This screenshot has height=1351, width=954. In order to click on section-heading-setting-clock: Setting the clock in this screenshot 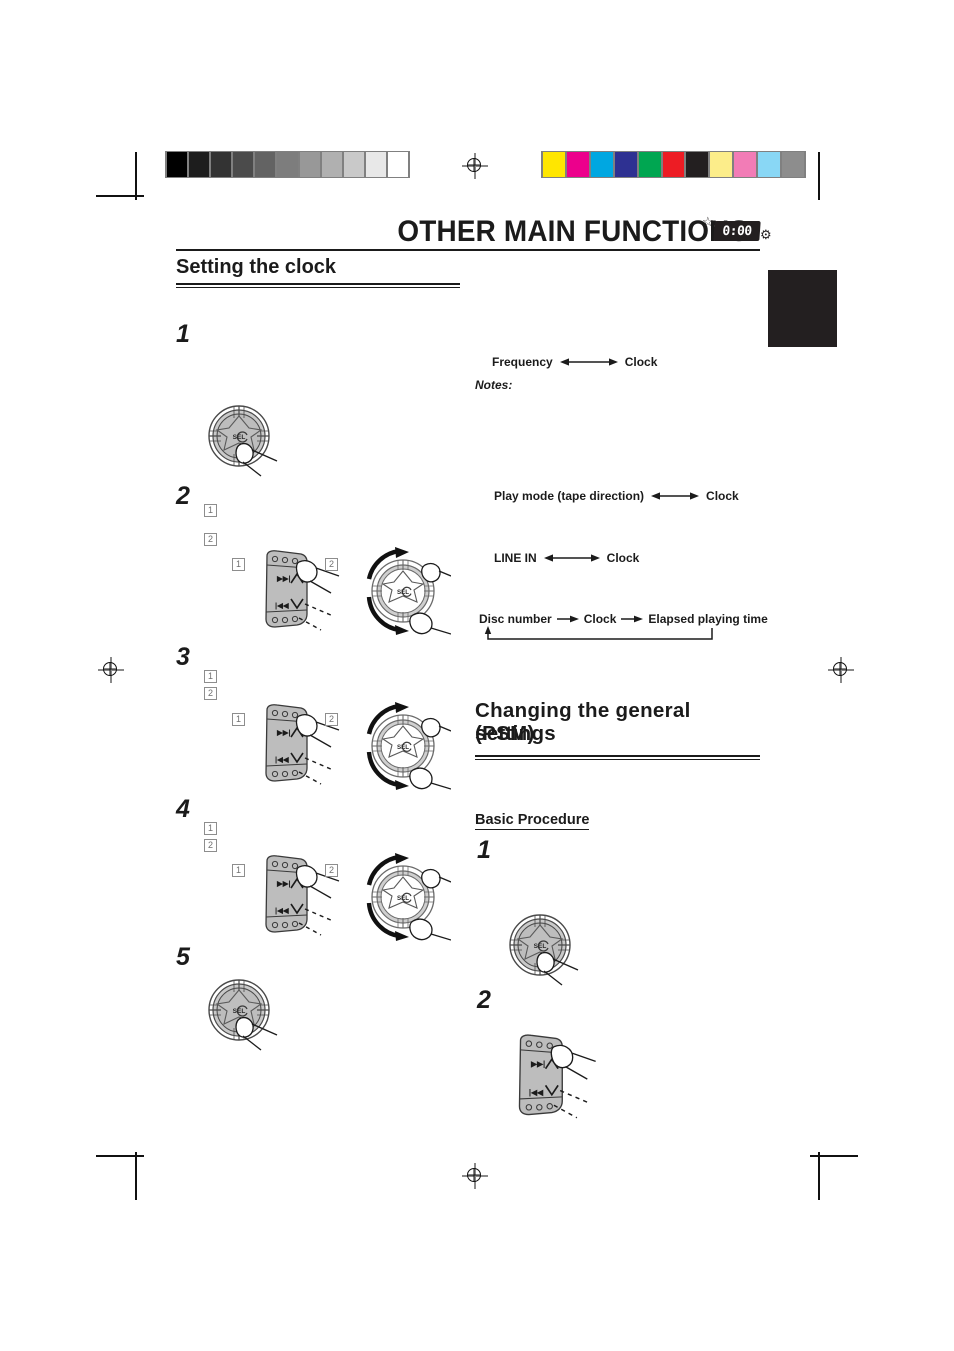, I will do `click(256, 267)`.